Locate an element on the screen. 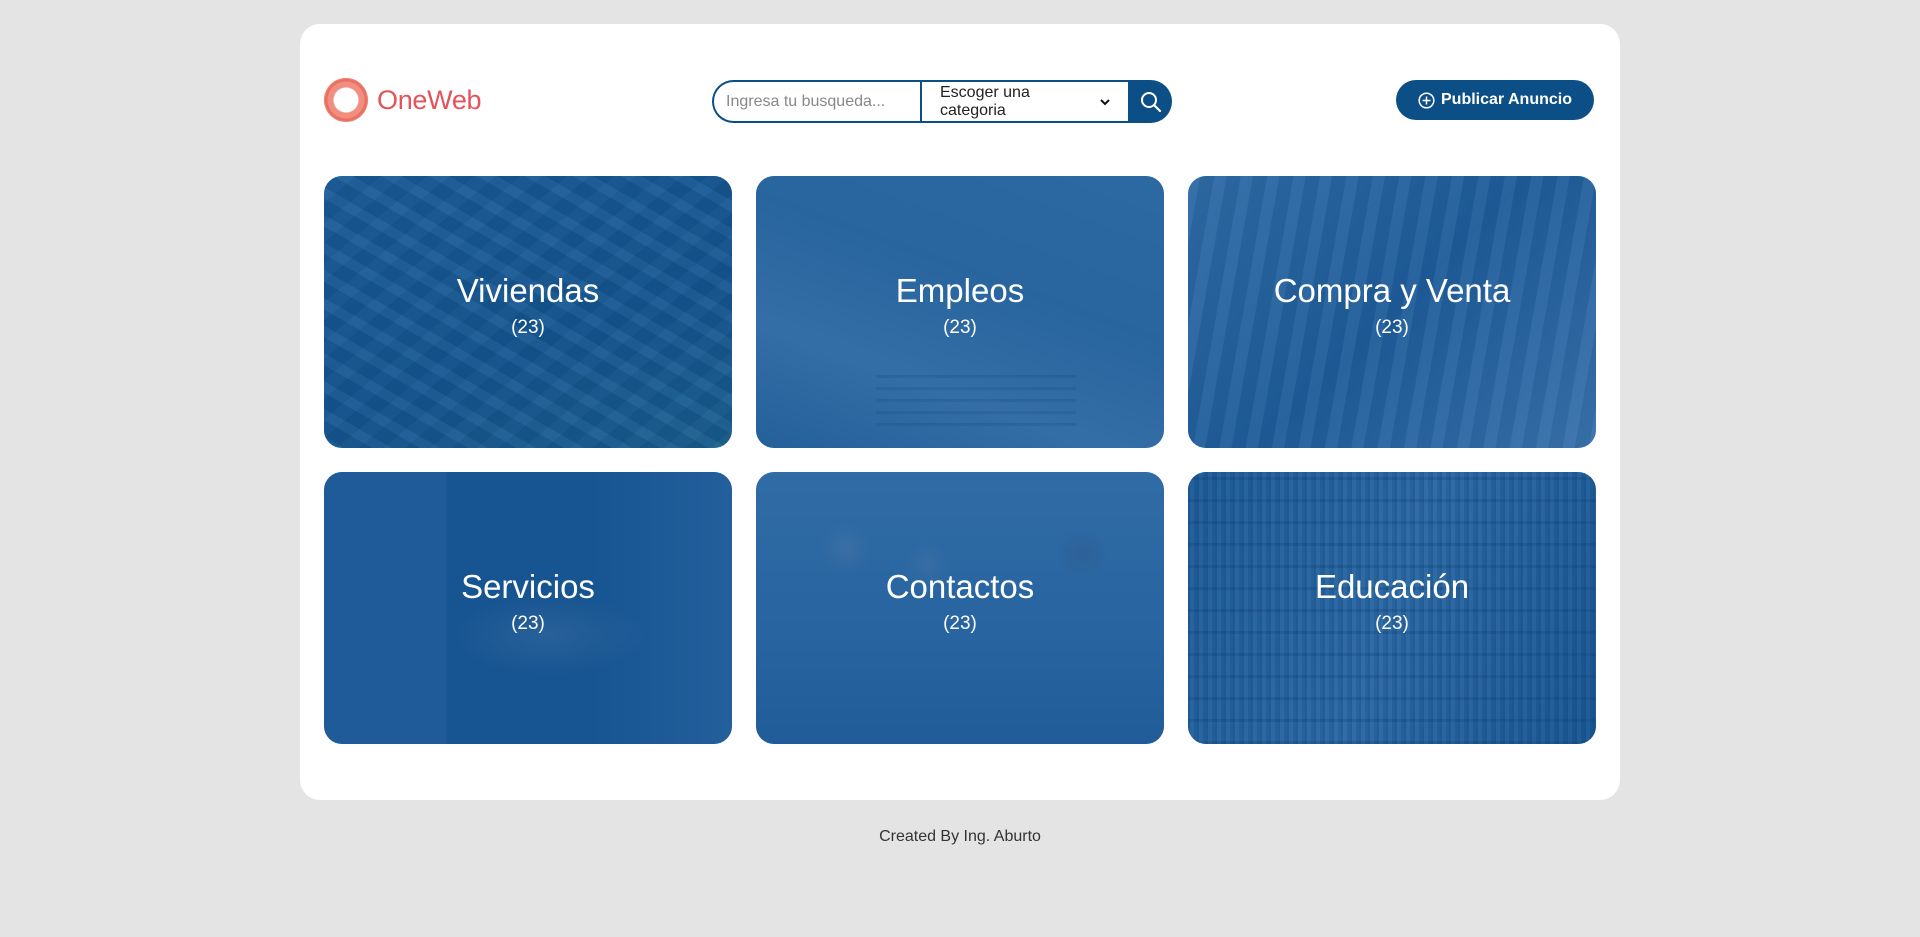  search-icon is located at coordinates (1151, 101).